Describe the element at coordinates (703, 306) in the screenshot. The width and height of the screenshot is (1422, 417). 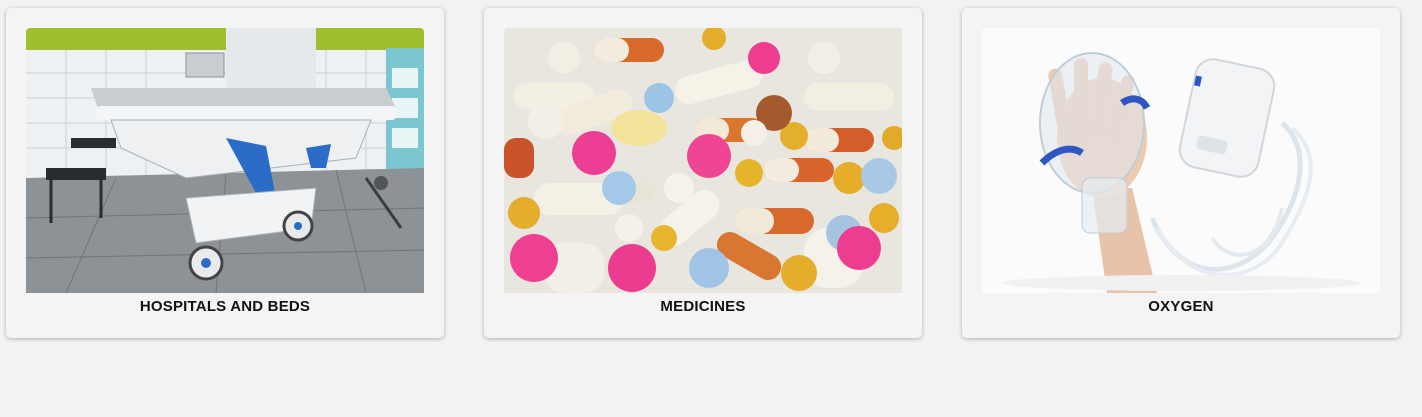
I see `card-title: MEDICINES` at that location.